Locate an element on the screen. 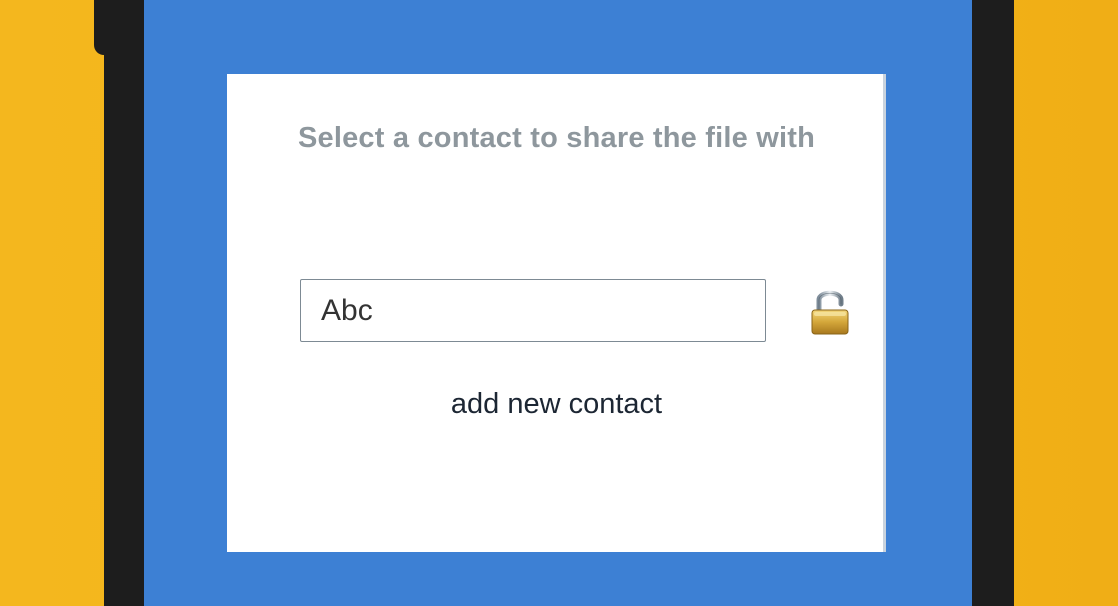 The height and width of the screenshot is (606, 1118). dialog-title: Select a contact to share the file with is located at coordinates (556, 138).